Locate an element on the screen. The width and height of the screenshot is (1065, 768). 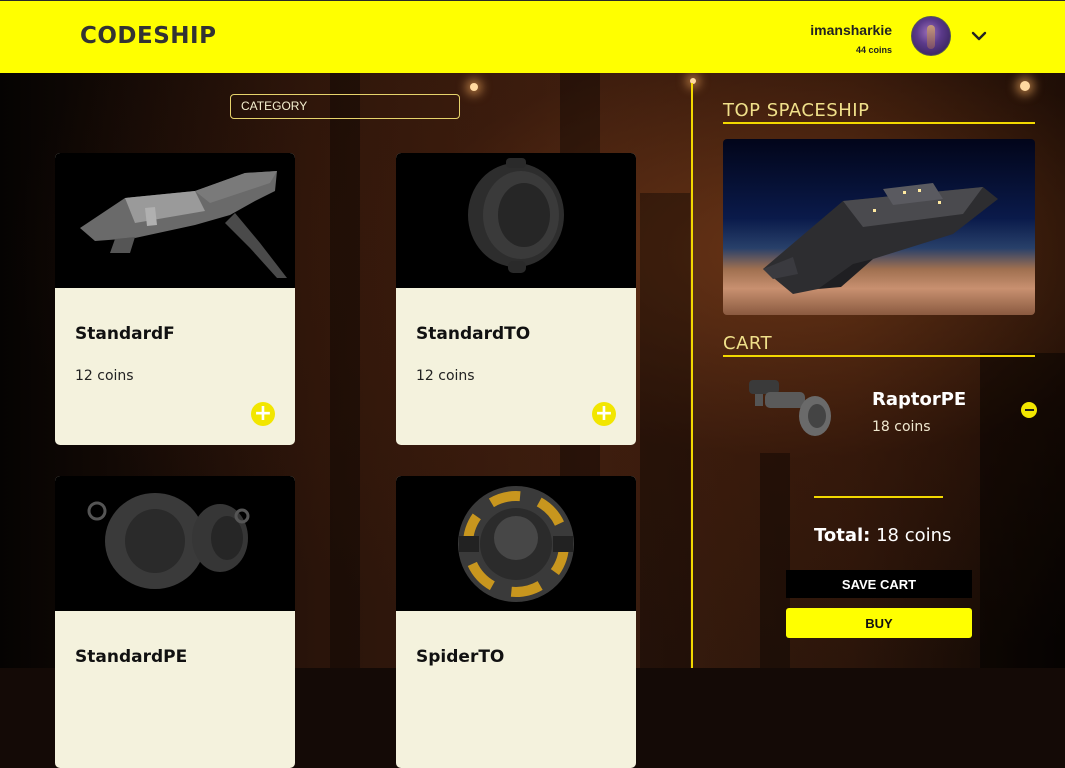
product-card: StandardPE is located at coordinates (175, 622).